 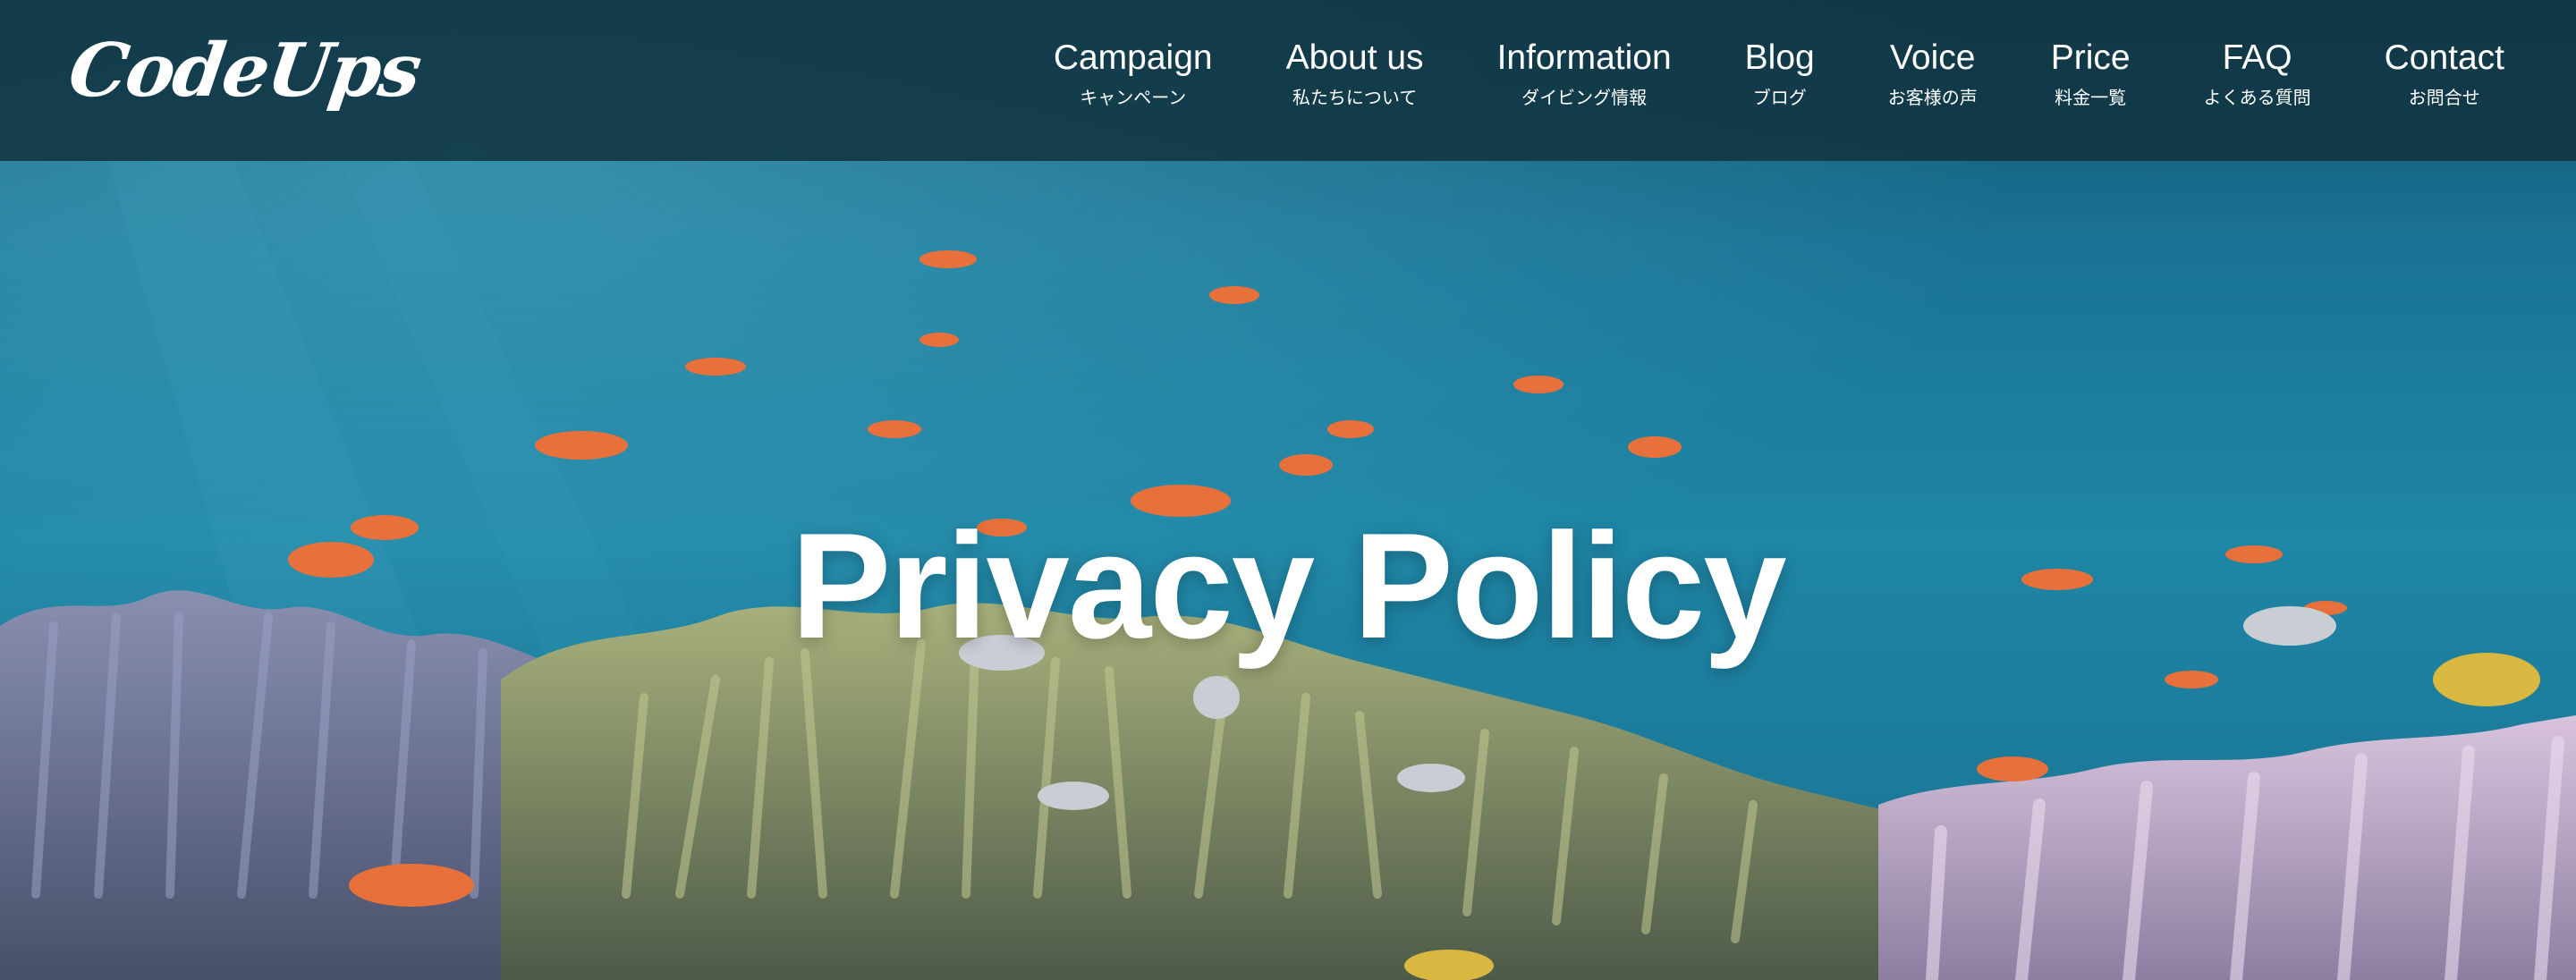 What do you see at coordinates (2257, 80) in the screenshot?
I see `nav-item-faq: FAQ よくある質問` at bounding box center [2257, 80].